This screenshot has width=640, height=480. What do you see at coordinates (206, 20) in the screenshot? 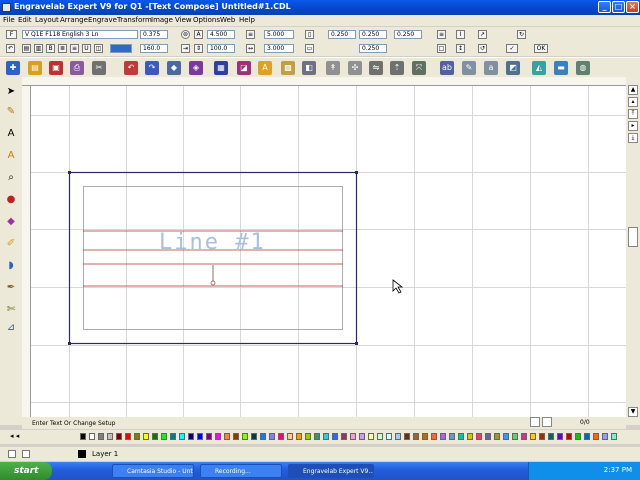
I see `menu-options: Options` at bounding box center [206, 20].